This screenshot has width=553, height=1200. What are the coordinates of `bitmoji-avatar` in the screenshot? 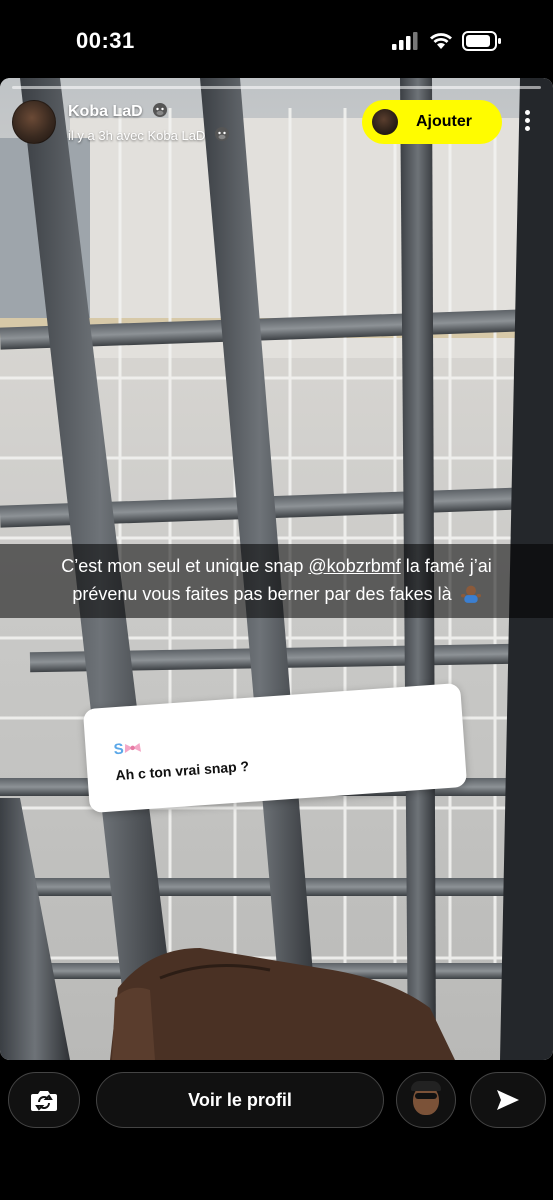 It's located at (426, 1098).